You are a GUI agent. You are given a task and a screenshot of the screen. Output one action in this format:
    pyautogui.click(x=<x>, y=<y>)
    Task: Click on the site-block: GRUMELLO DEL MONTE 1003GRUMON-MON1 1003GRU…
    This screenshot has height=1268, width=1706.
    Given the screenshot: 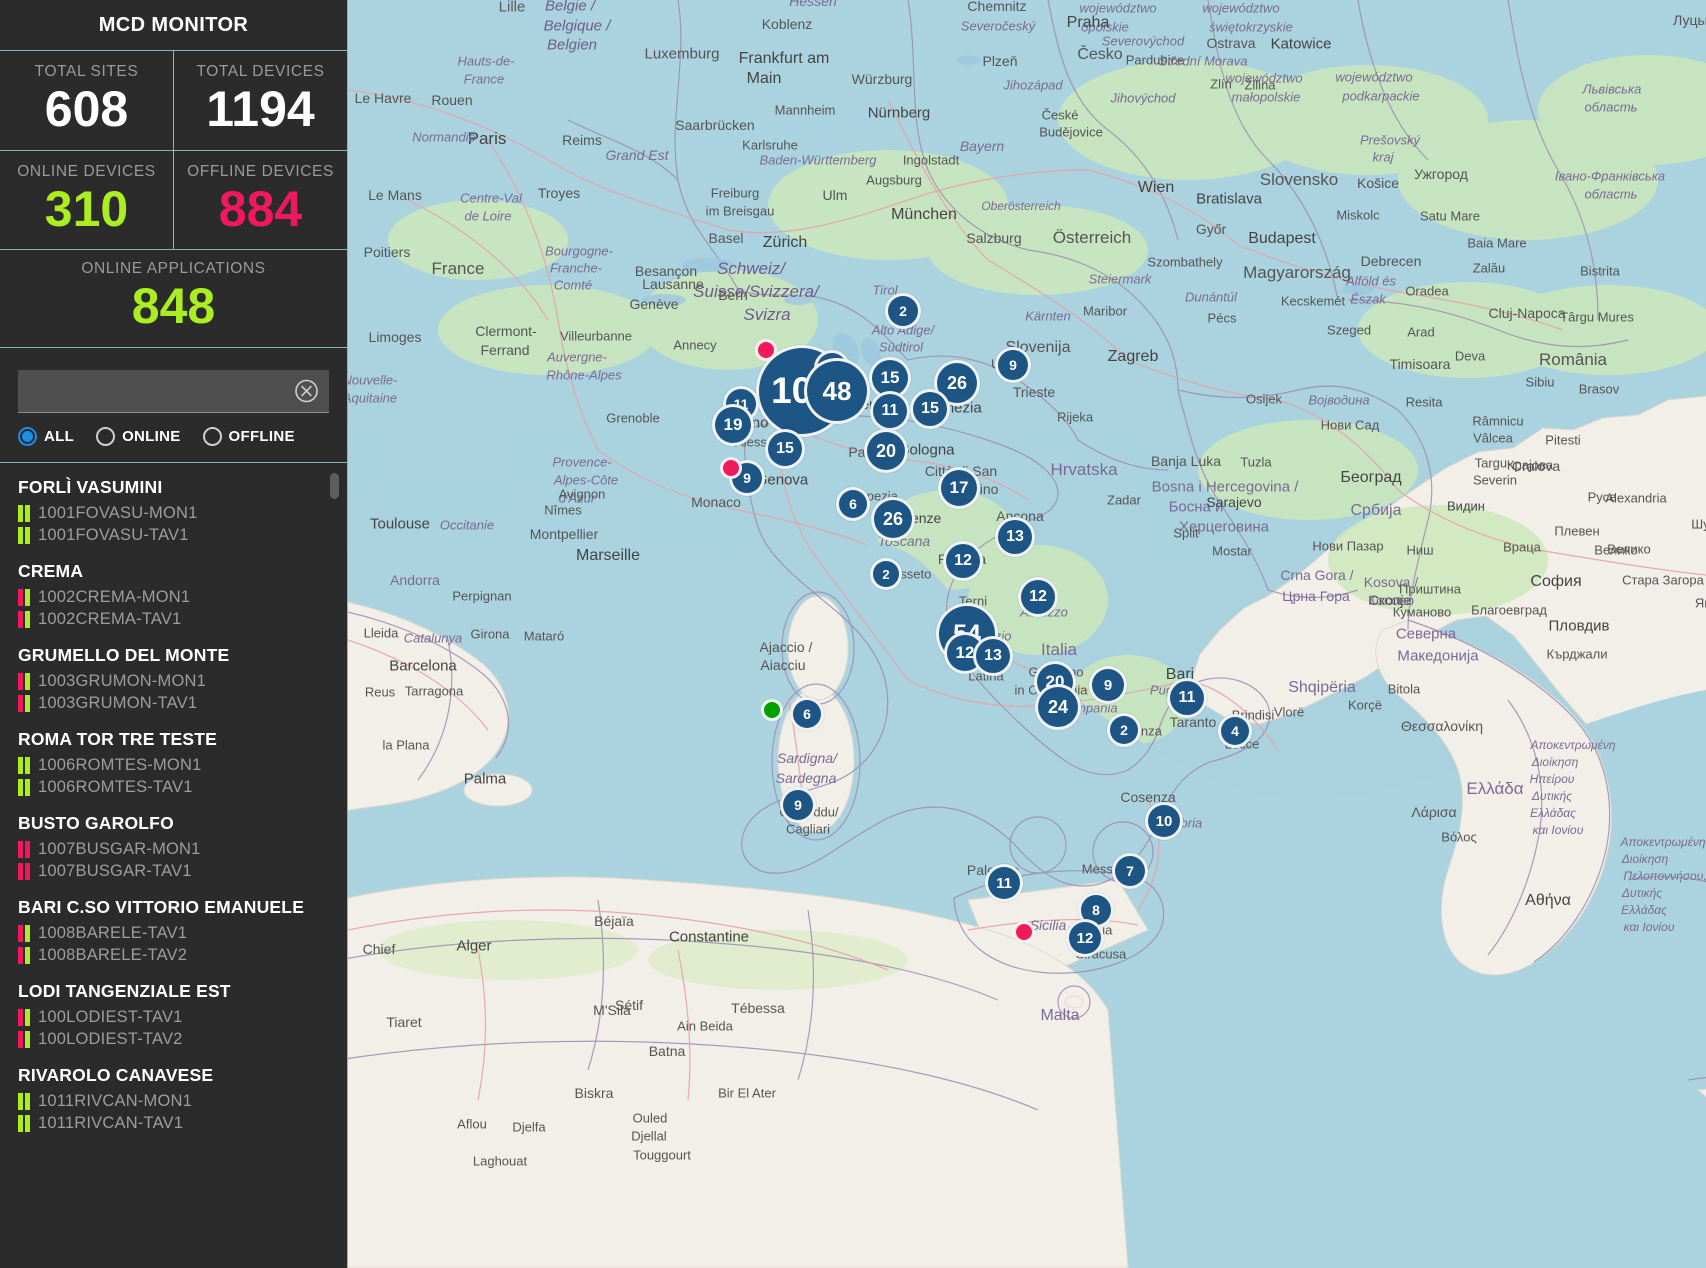 What is the action you would take?
    pyautogui.click(x=182, y=680)
    